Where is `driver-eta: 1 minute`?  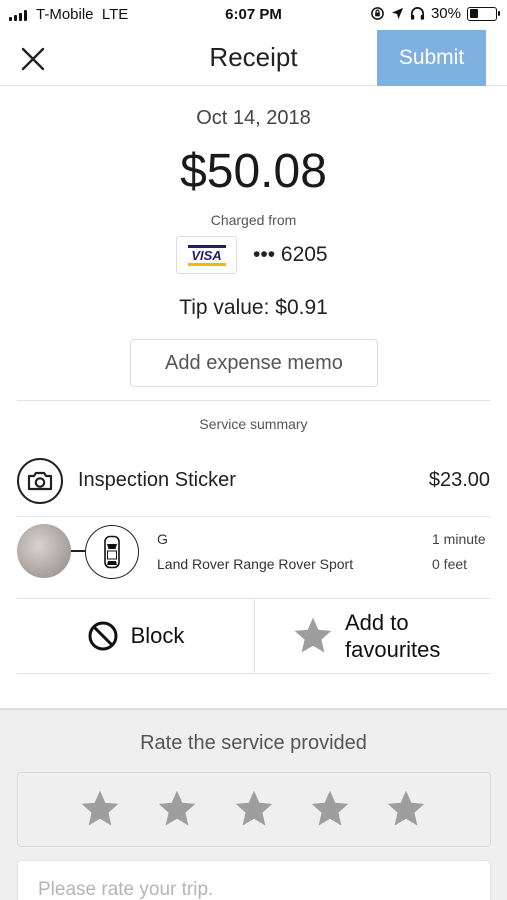
driver-eta: 1 minute is located at coordinates (459, 539).